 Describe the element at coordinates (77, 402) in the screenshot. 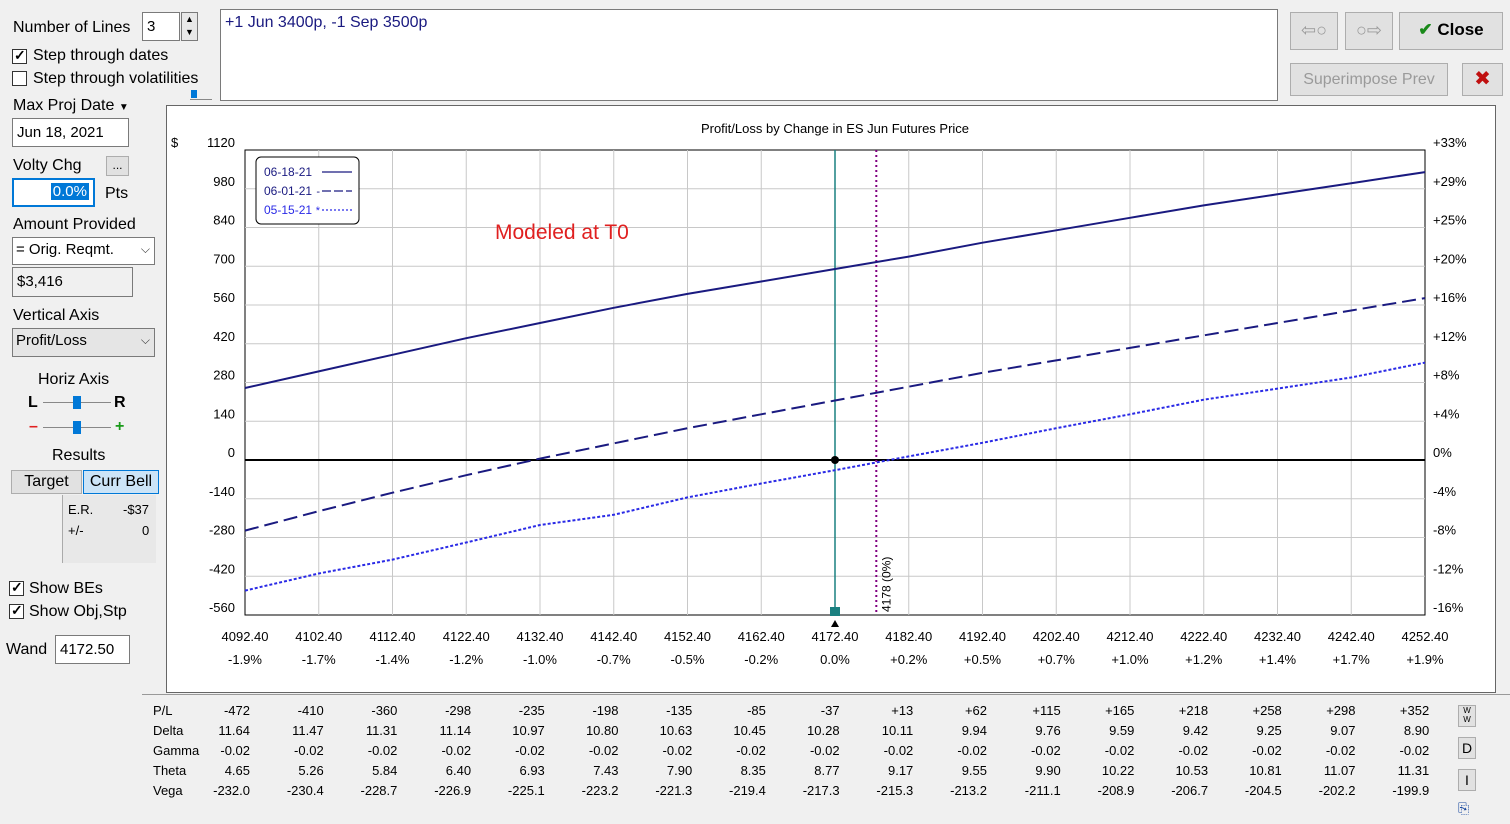

I see `horiz-lr-slider` at that location.